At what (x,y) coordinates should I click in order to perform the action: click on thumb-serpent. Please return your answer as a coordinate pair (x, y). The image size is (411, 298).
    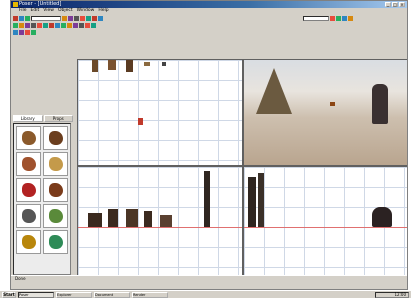
    Looking at the image, I should click on (55, 216).